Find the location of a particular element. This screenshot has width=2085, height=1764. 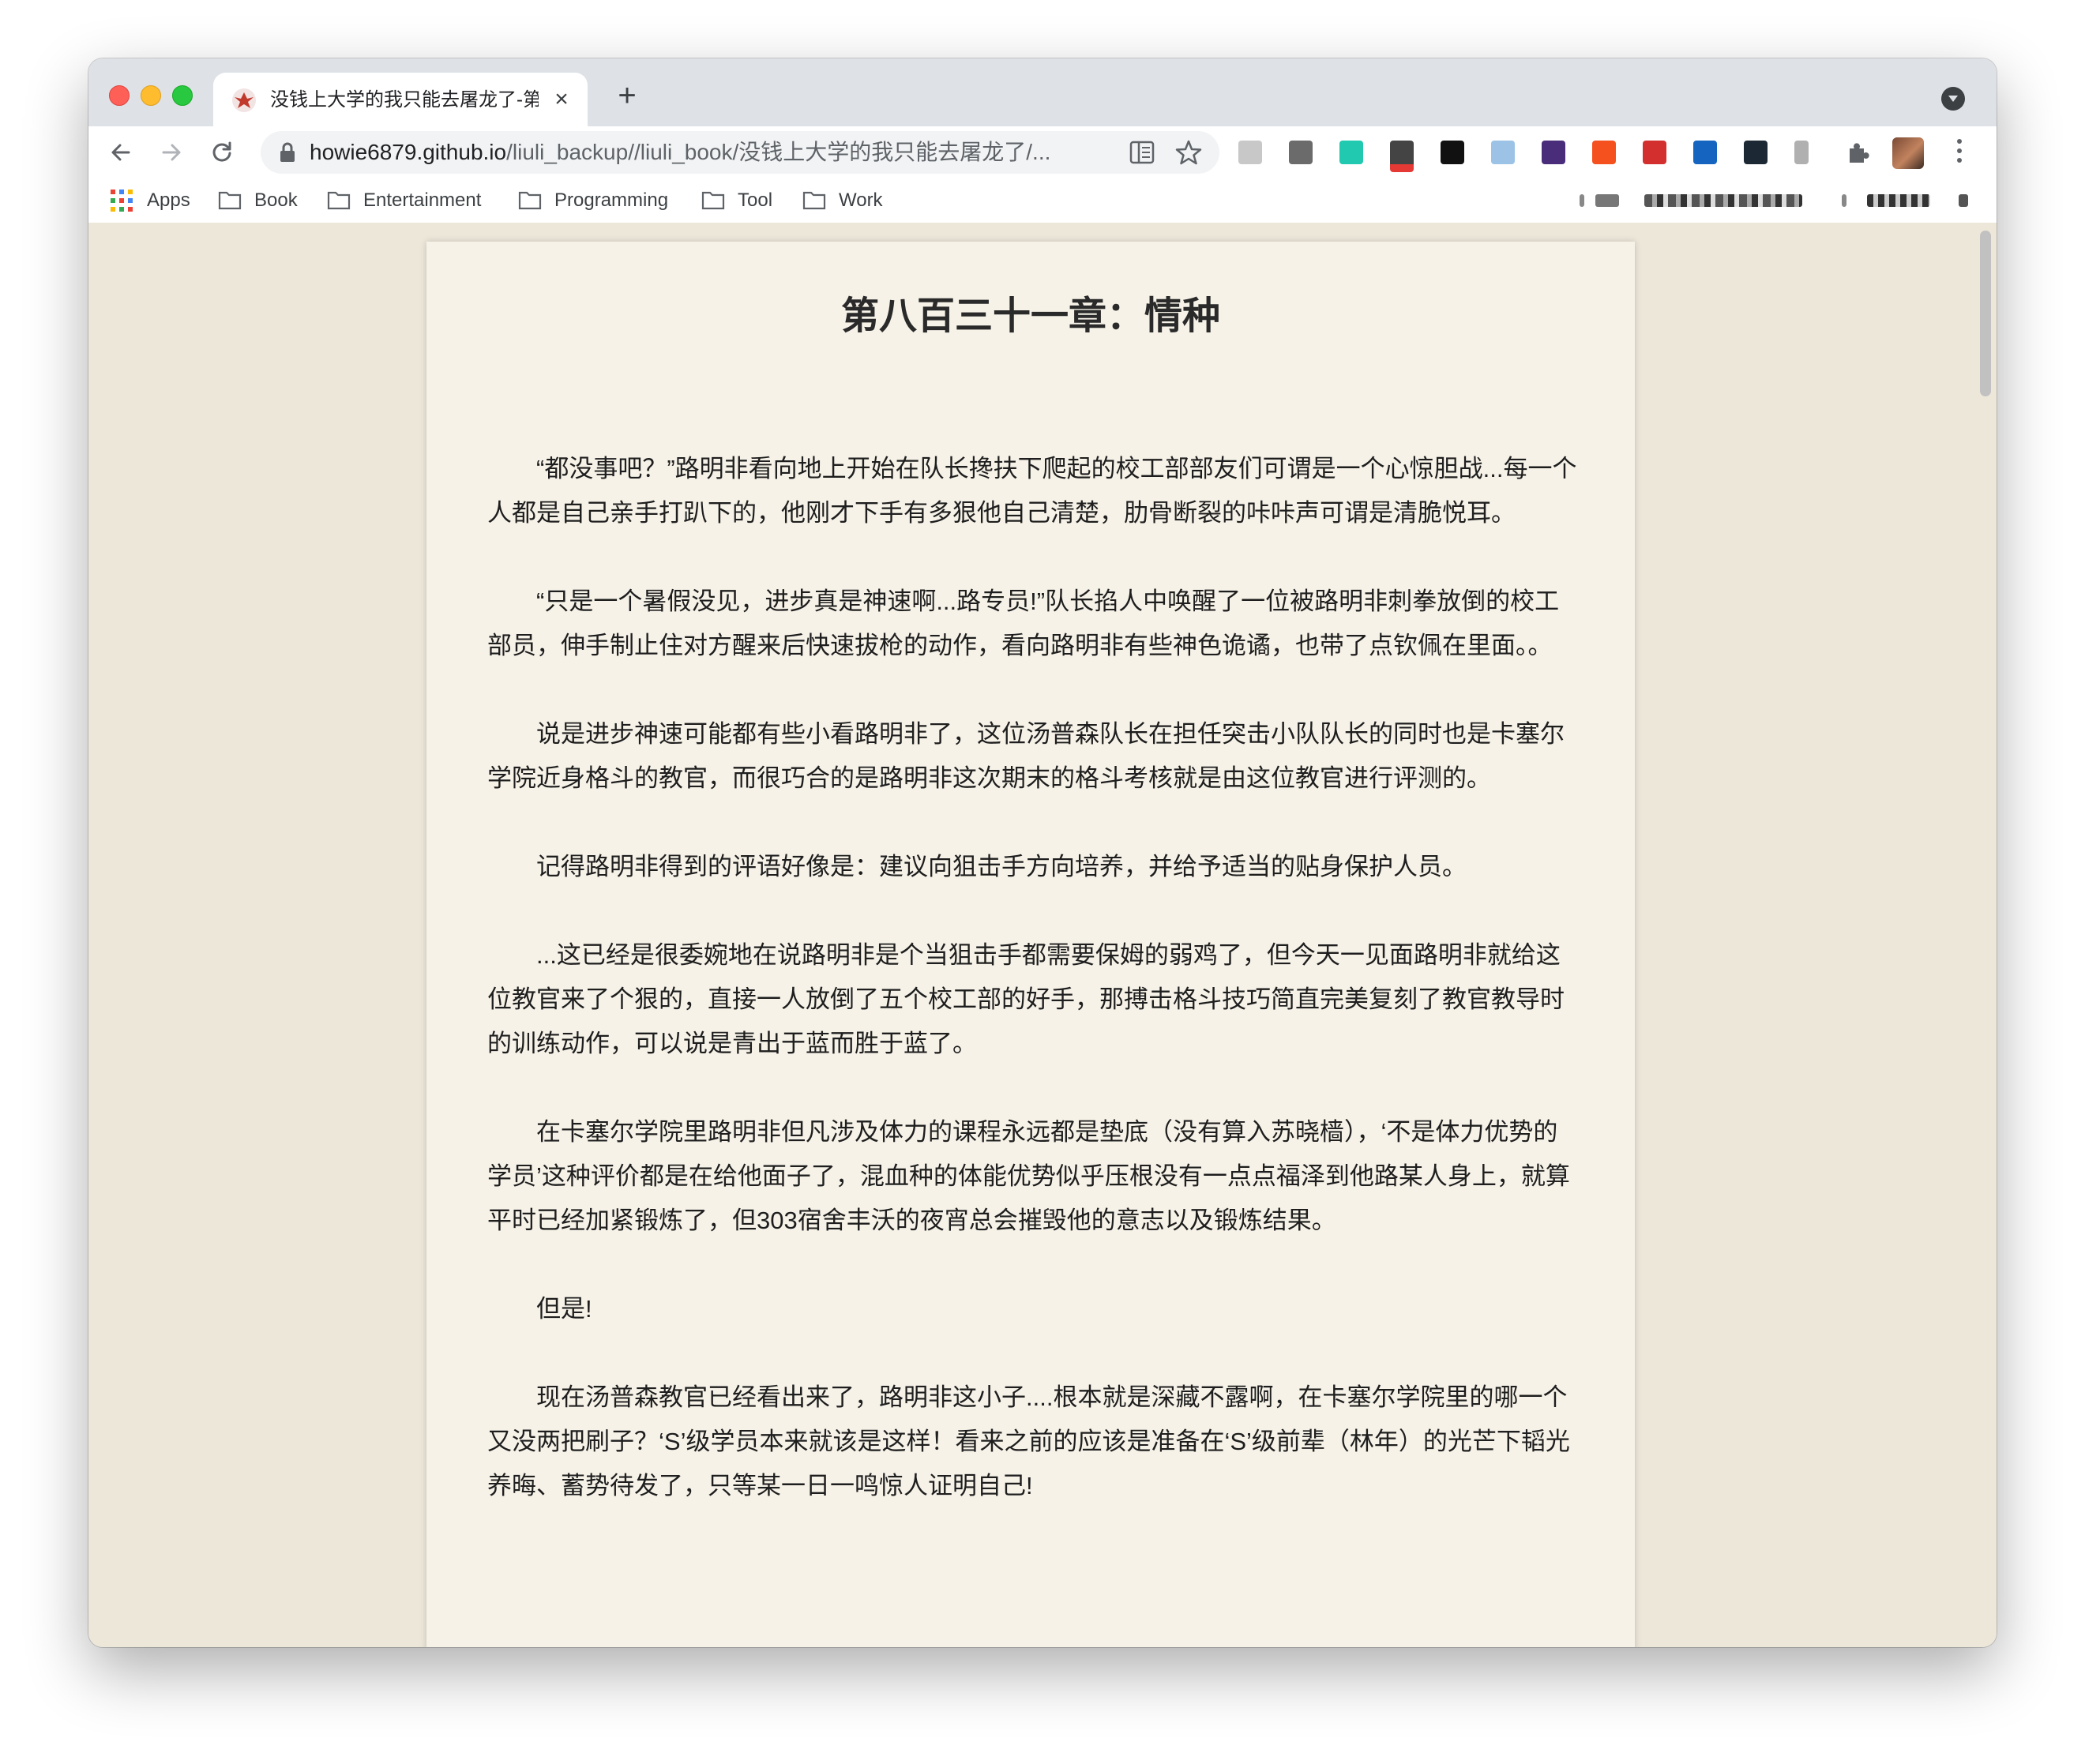

bookmark-label: Tool is located at coordinates (755, 201).